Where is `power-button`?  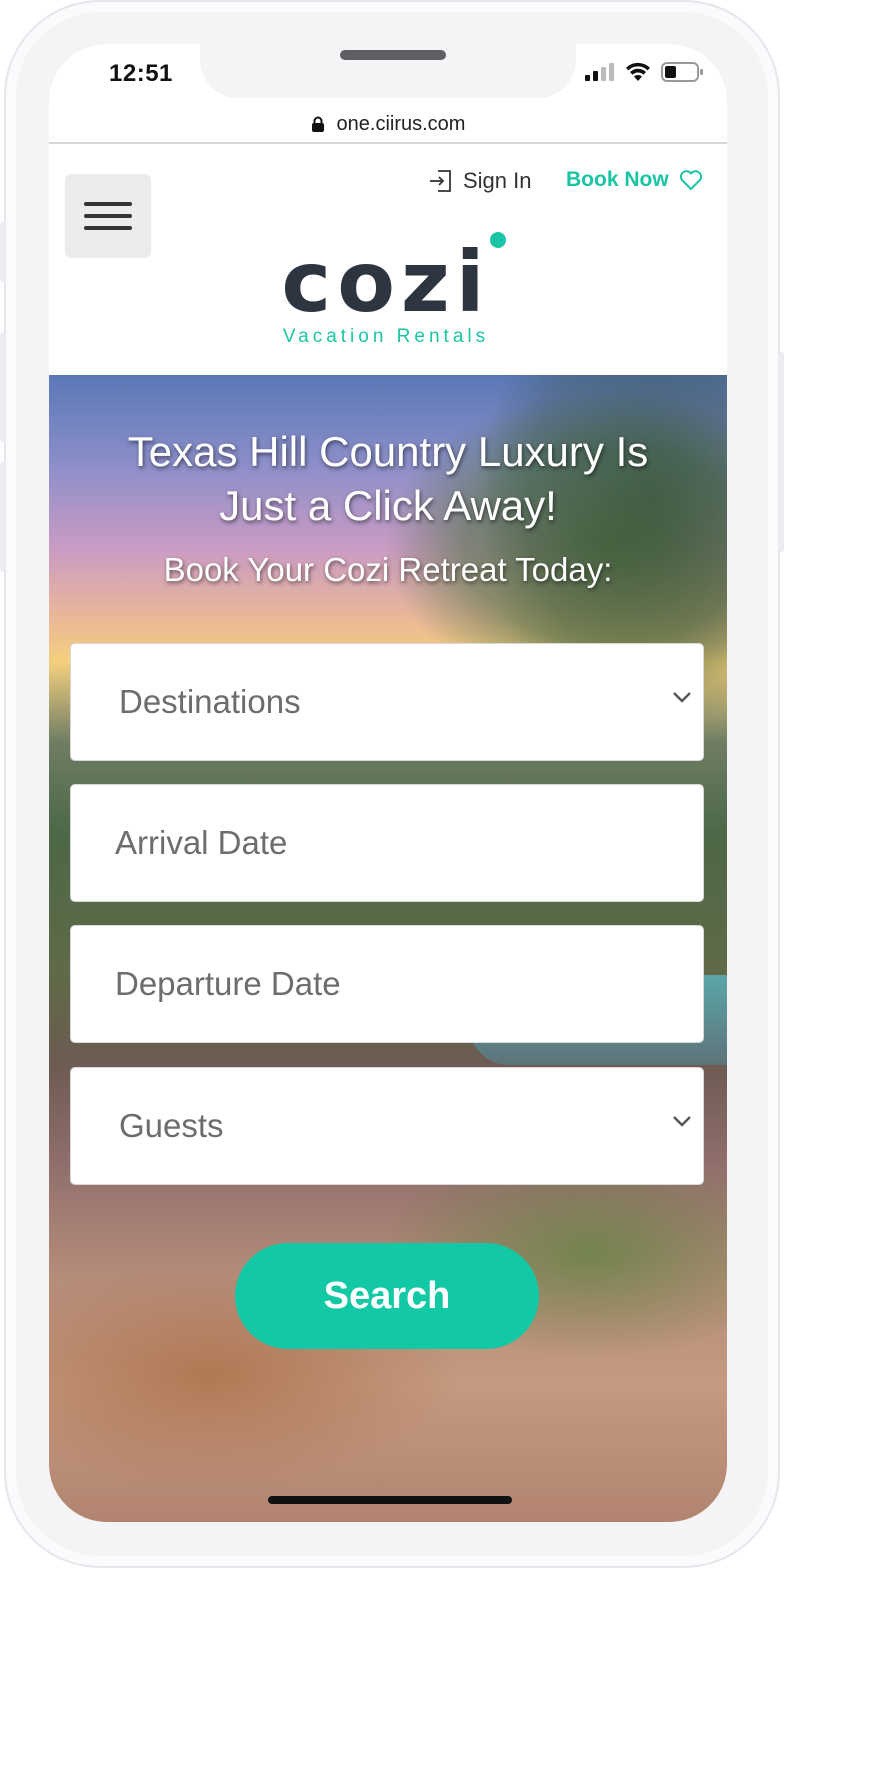 power-button is located at coordinates (781, 452).